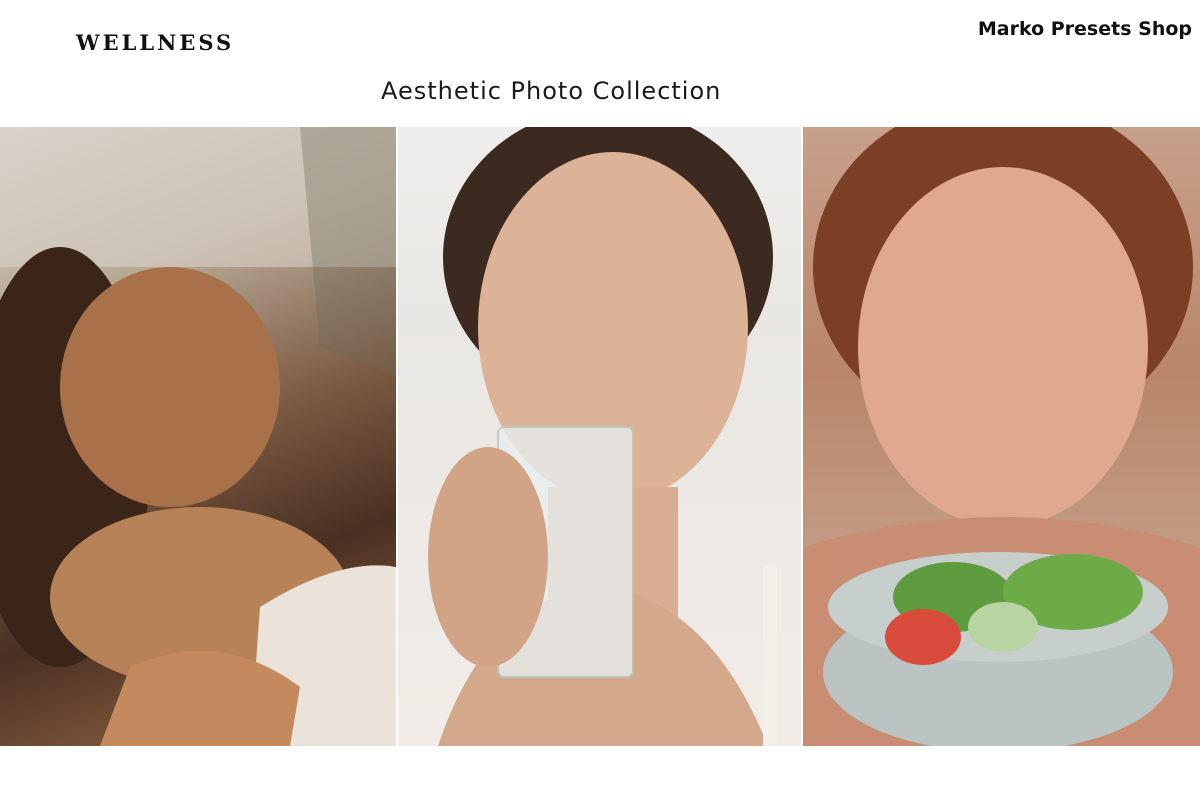 Image resolution: width=1200 pixels, height=800 pixels. I want to click on collection-subtitle: Aesthetic Photo Collection, so click(551, 91).